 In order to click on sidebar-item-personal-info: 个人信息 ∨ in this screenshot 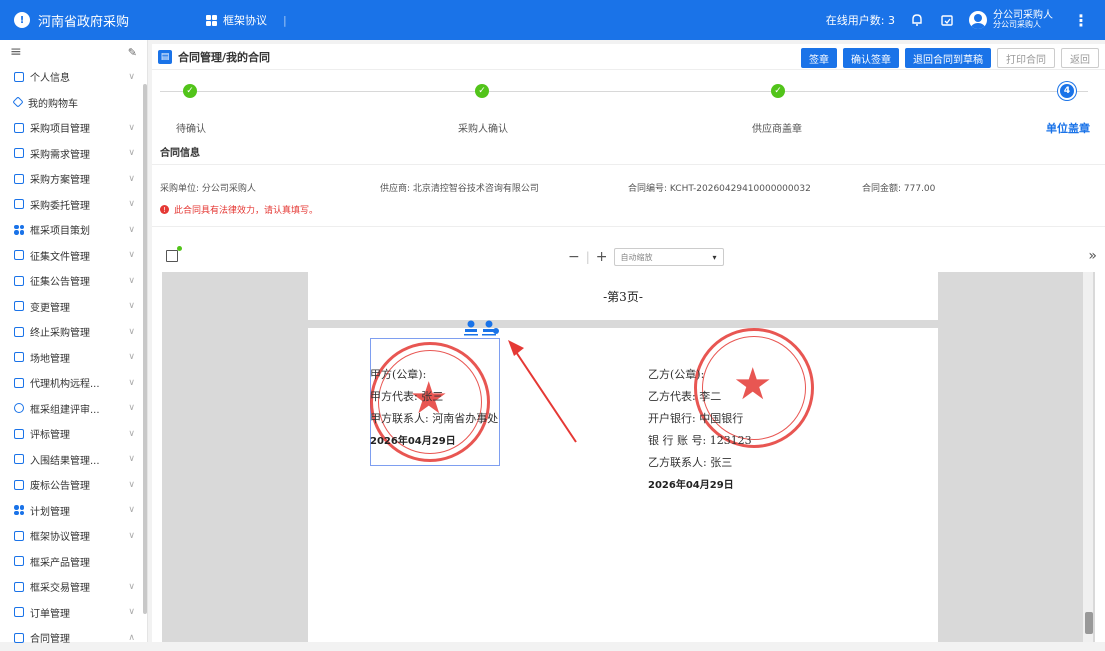, I will do `click(73, 77)`.